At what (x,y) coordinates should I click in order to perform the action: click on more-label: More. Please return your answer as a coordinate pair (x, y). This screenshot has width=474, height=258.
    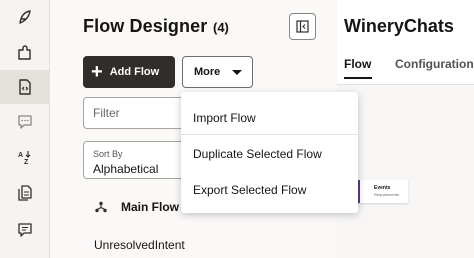
    Looking at the image, I should click on (207, 72).